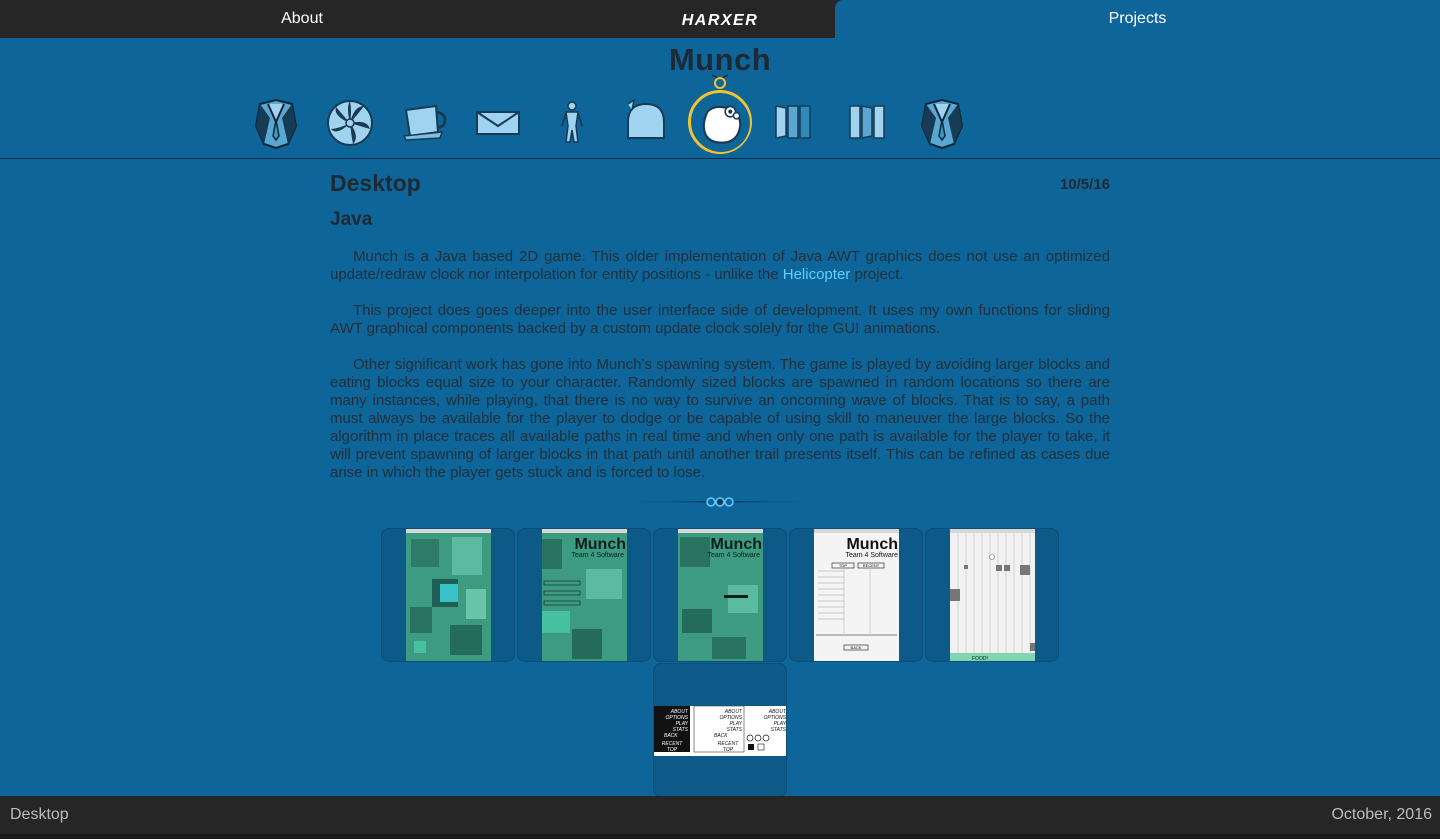 Image resolution: width=1440 pixels, height=839 pixels. What do you see at coordinates (871, 565) in the screenshot?
I see `svg-text: RECENT` at bounding box center [871, 565].